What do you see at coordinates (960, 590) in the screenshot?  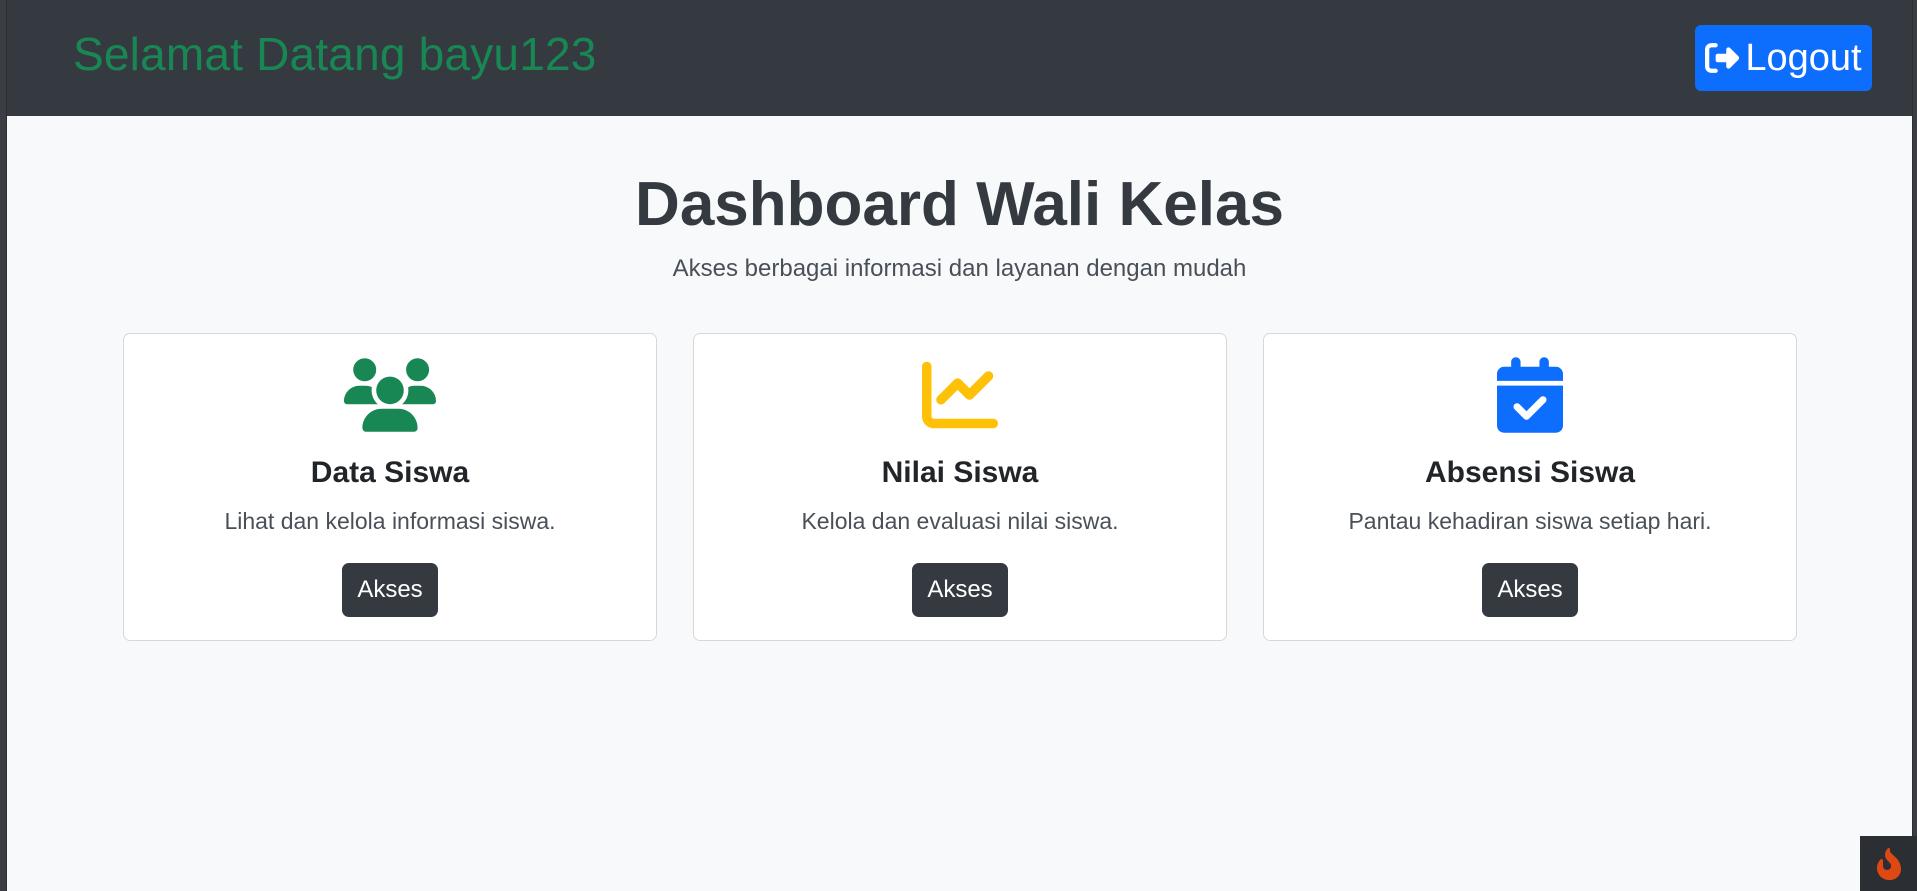 I see `akses-nilai-siswa-button: Akses` at bounding box center [960, 590].